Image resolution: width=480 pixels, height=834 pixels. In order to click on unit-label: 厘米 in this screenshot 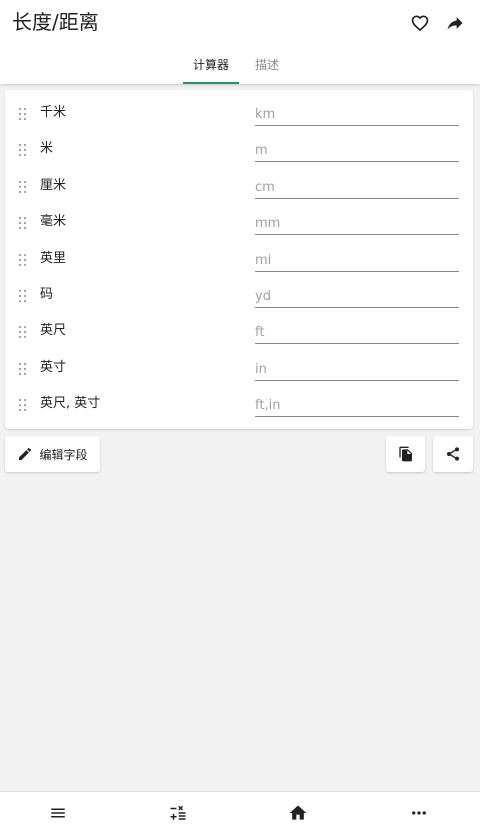, I will do `click(53, 185)`.